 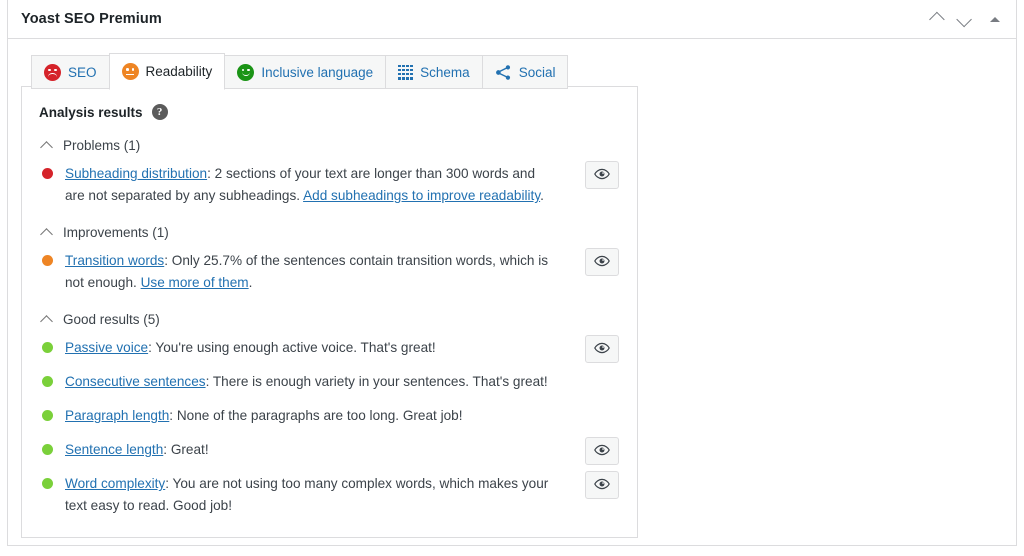 What do you see at coordinates (317, 72) in the screenshot?
I see `tab-inclusive-language-label: Inclusive language` at bounding box center [317, 72].